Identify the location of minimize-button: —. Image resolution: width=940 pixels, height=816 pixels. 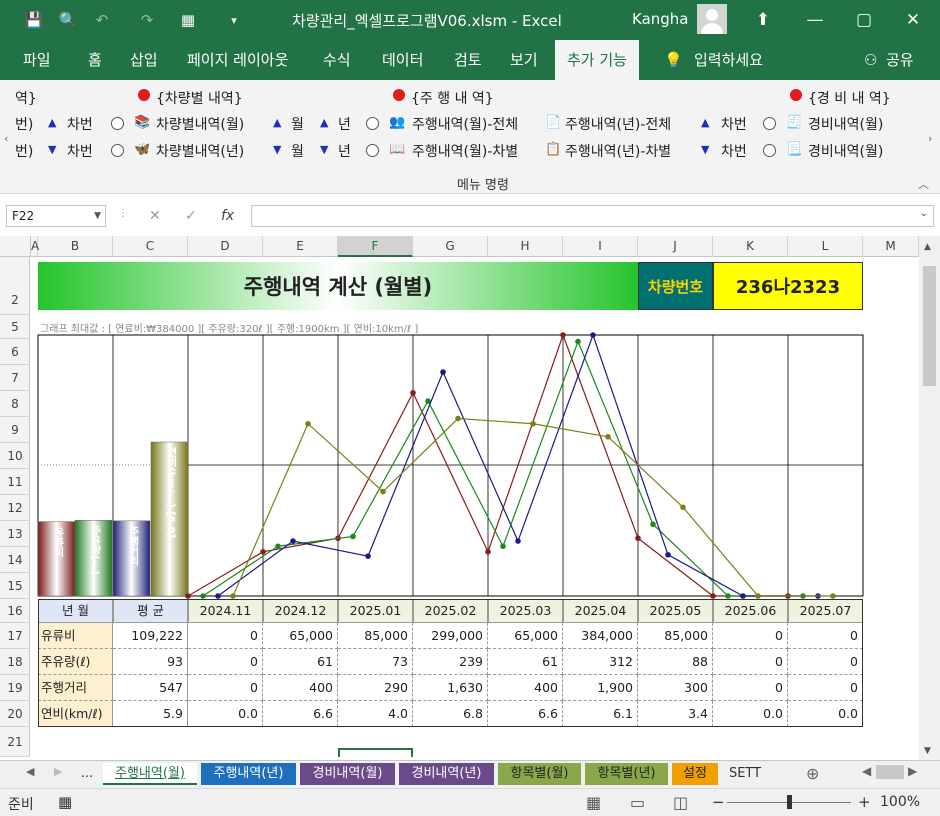
(815, 20).